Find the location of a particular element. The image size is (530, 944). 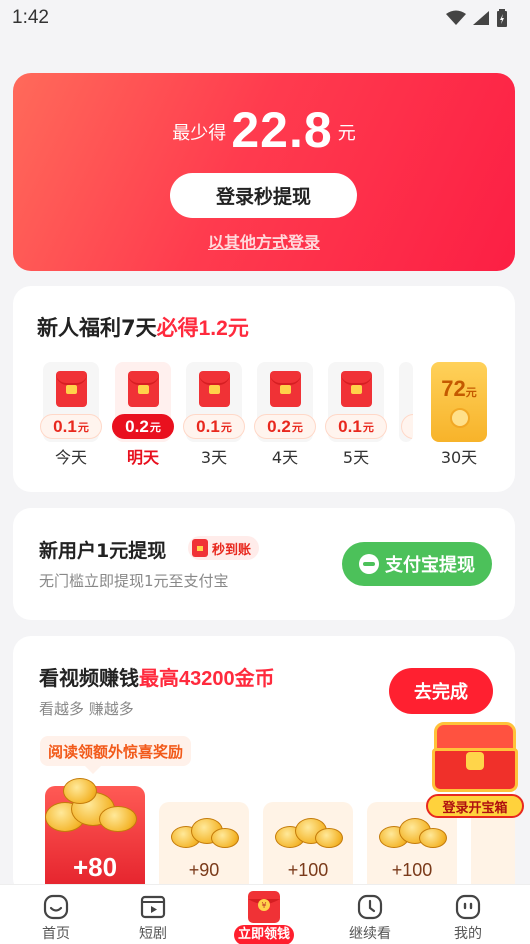

amount-prefix: 最少得 is located at coordinates (199, 133).